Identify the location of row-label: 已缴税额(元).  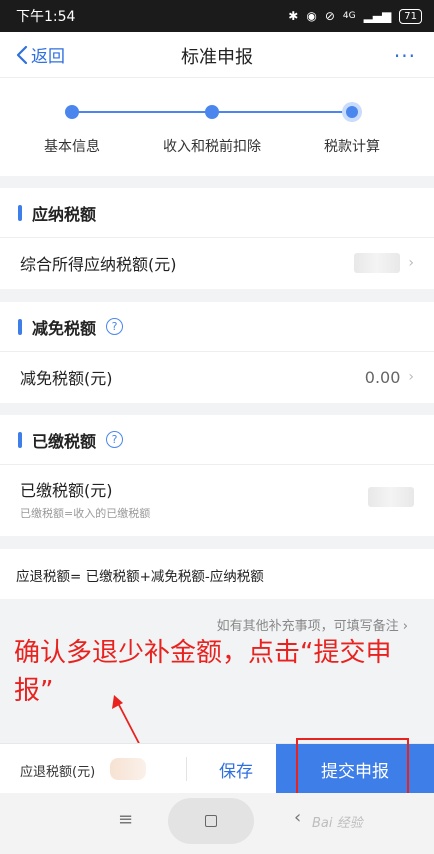
(66, 490).